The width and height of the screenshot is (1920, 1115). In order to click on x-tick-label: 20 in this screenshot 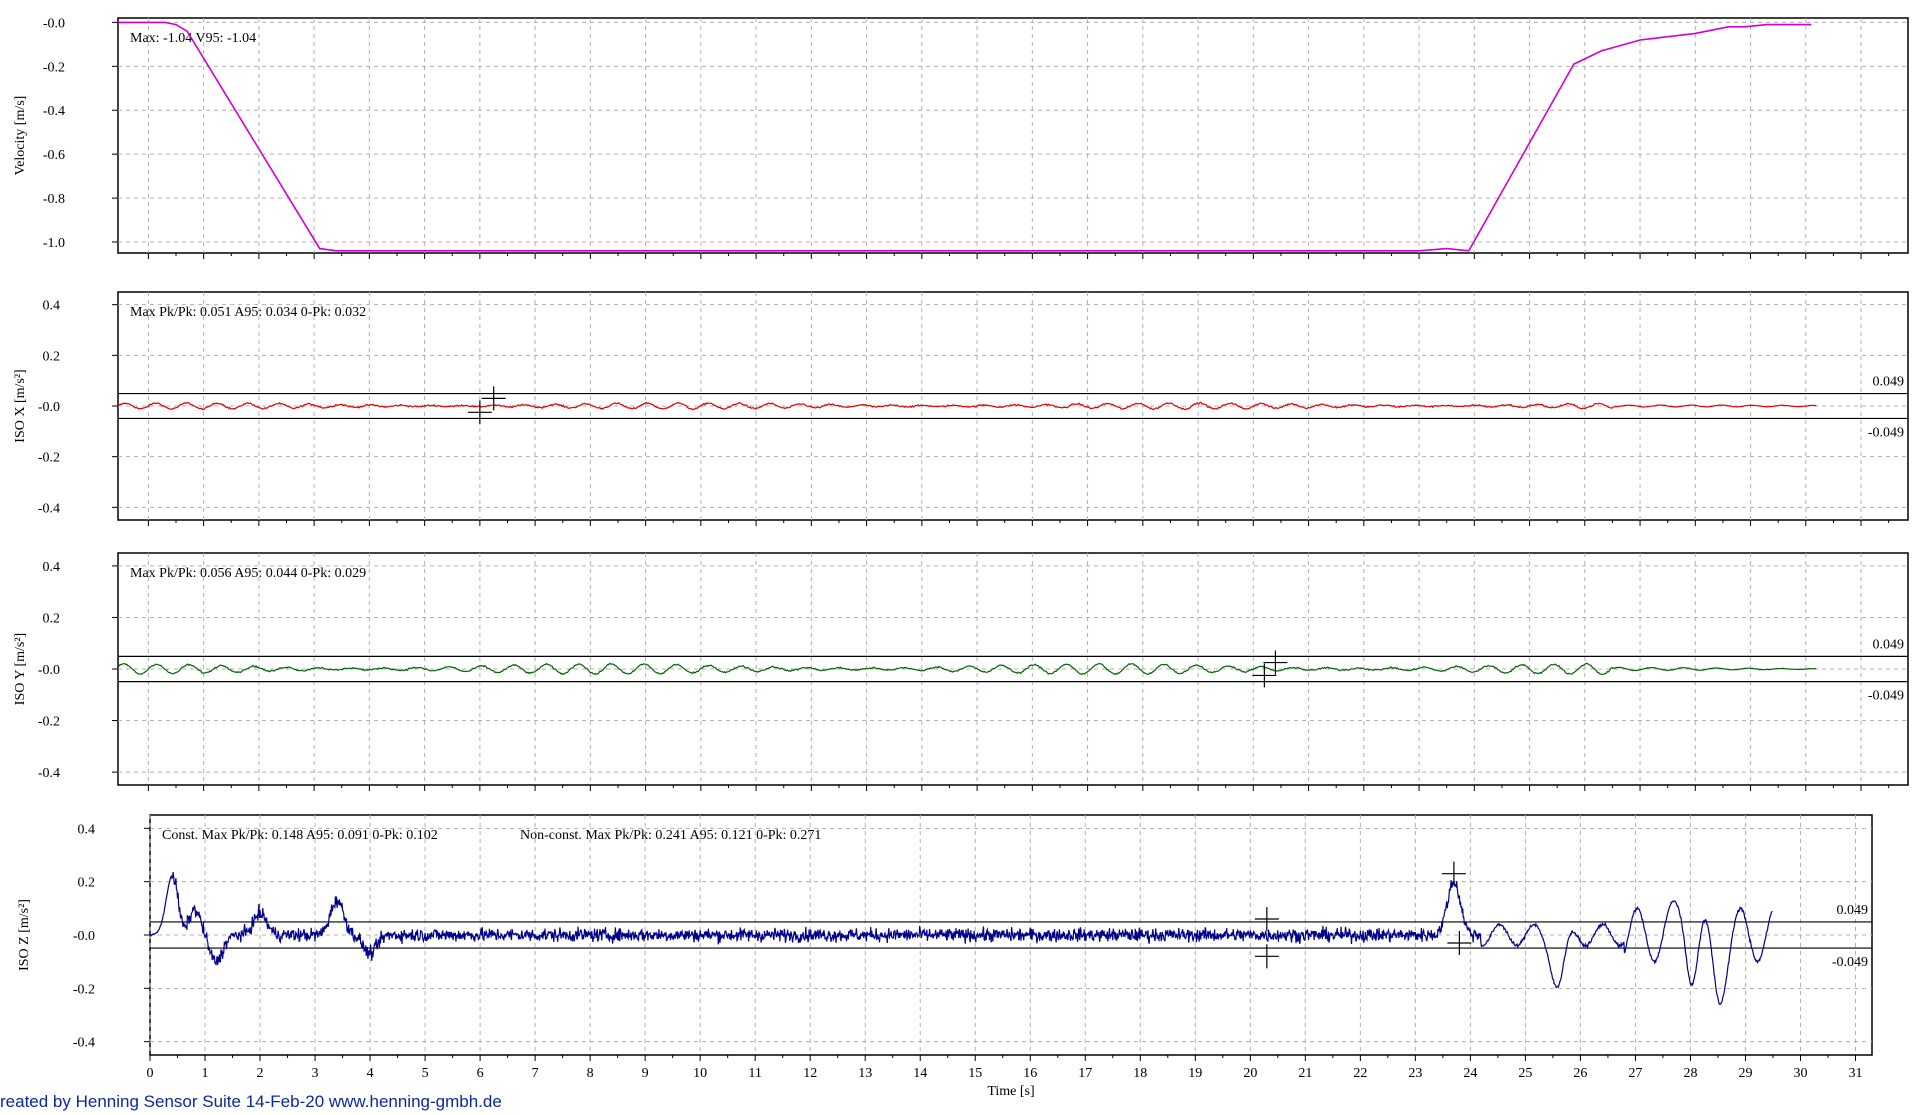, I will do `click(1250, 1073)`.